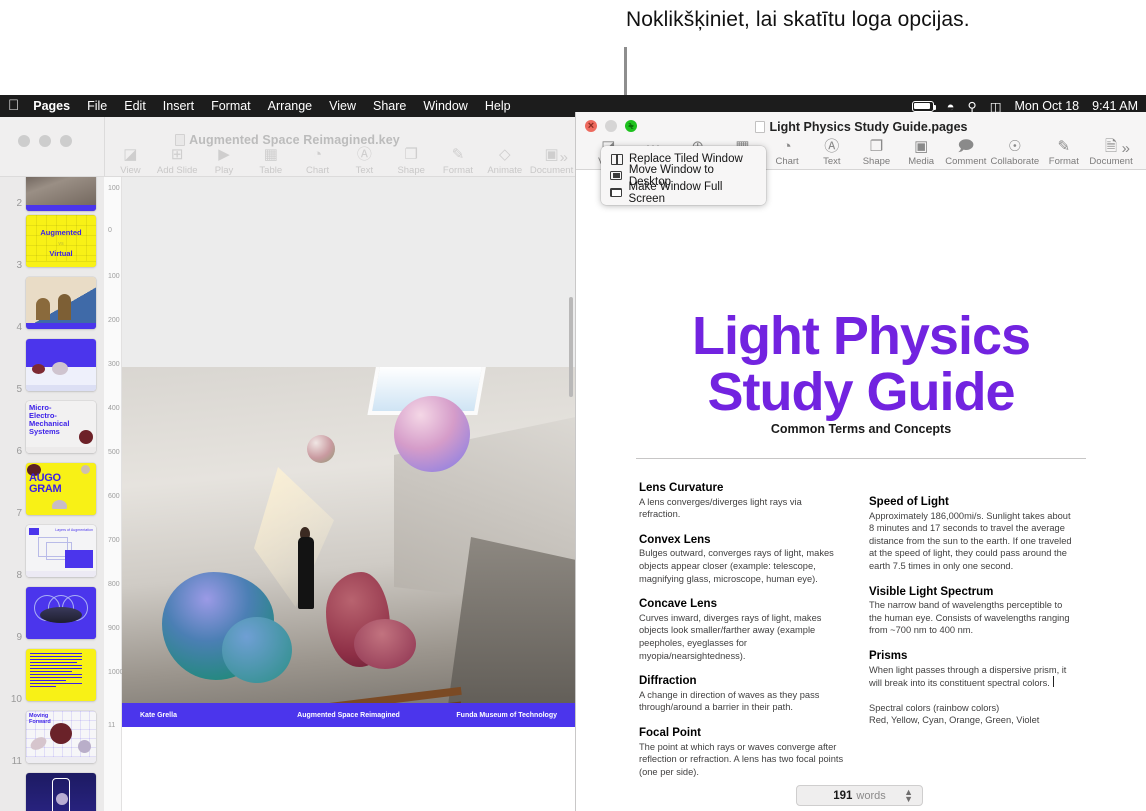  I want to click on menu-item-make-window-full-screen: Make Window Full Screen, so click(683, 193).